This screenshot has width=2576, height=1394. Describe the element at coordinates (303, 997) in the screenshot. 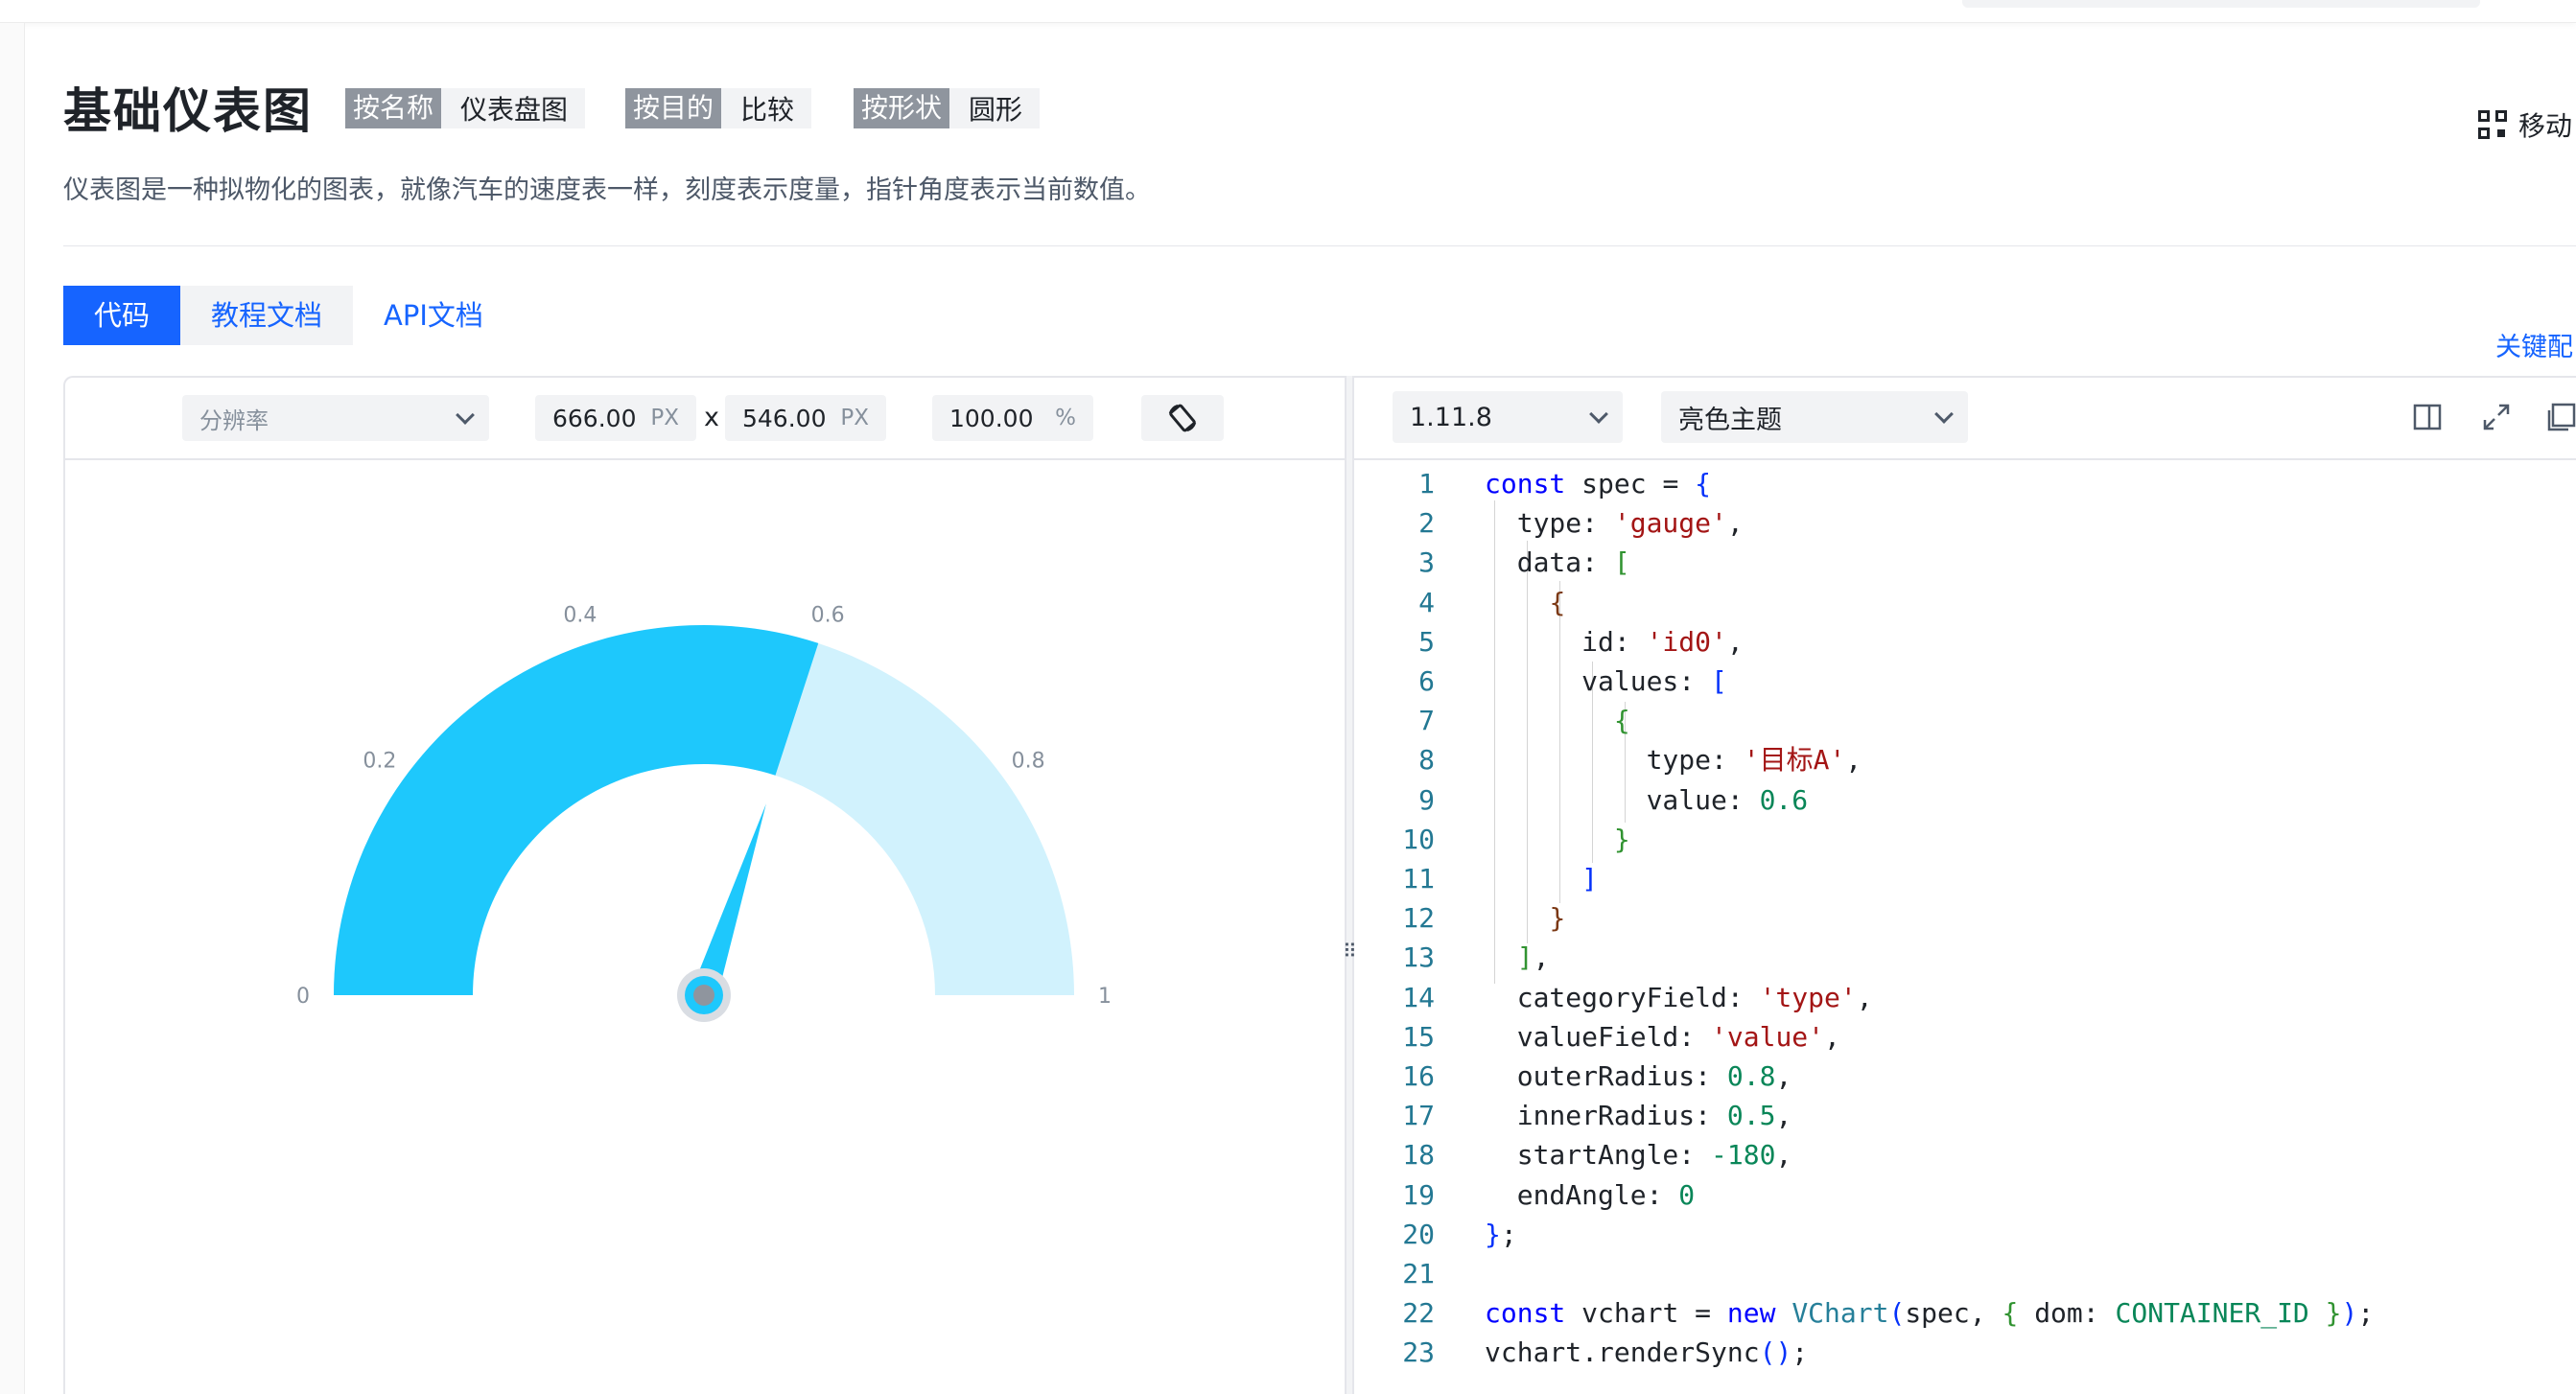

I see `gauge-tick-label: 0` at that location.